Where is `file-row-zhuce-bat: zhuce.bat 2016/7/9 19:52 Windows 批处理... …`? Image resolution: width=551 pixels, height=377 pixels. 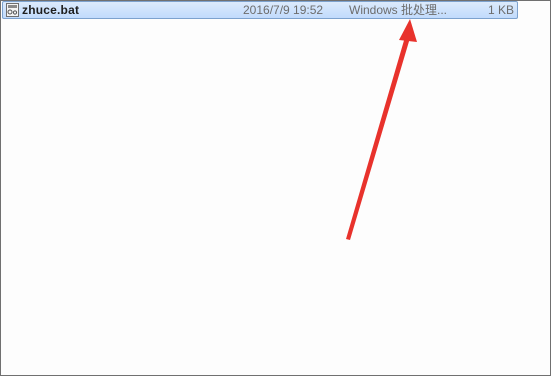 file-row-zhuce-bat: zhuce.bat 2016/7/9 19:52 Windows 批处理... … is located at coordinates (260, 10).